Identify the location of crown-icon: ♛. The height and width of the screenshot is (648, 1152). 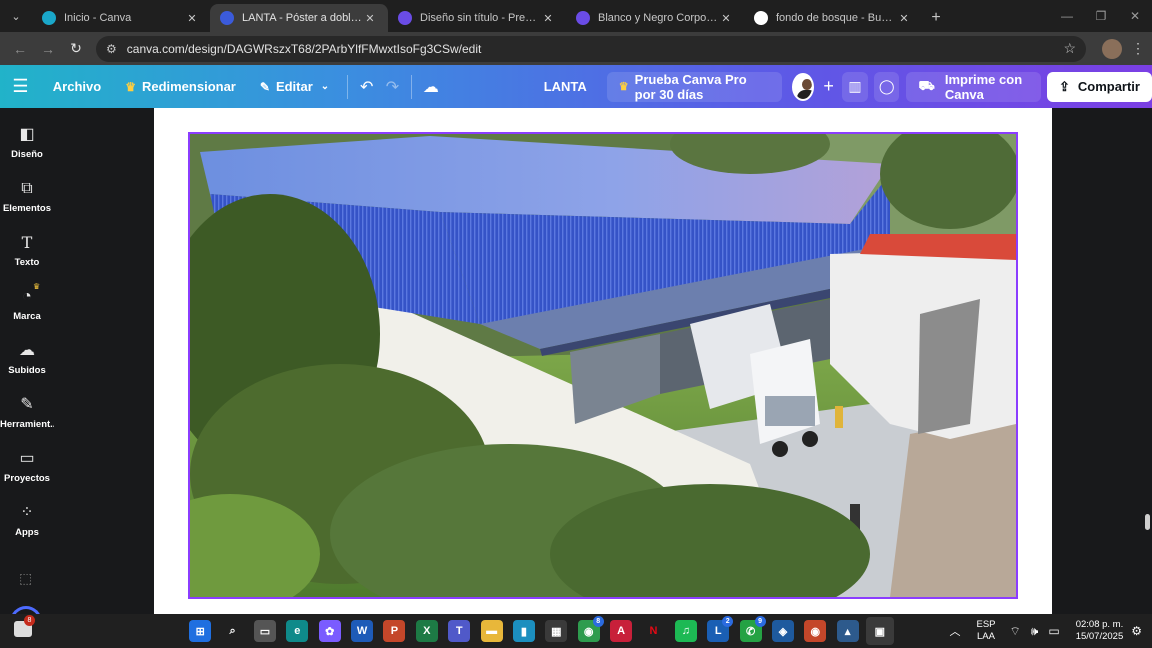
(130, 86).